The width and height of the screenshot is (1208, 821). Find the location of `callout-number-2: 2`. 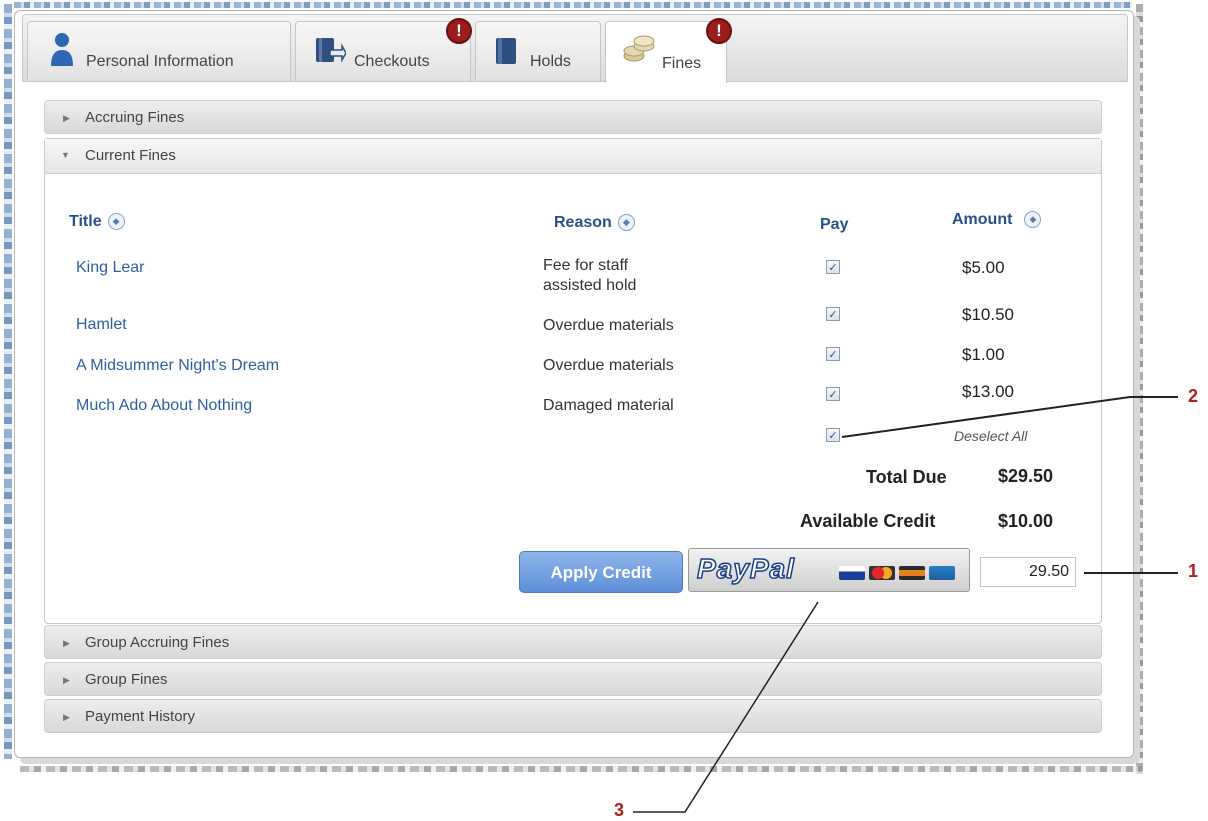

callout-number-2: 2 is located at coordinates (1193, 396).